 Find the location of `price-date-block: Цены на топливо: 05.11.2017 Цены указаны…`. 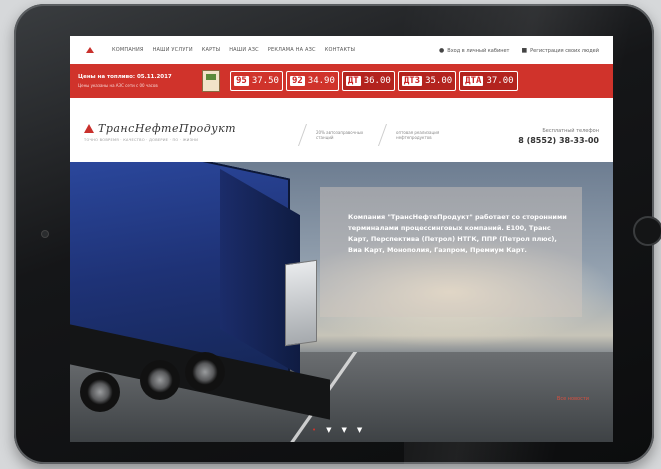

price-date-block: Цены на топливо: 05.11.2017 Цены указаны… is located at coordinates (133, 81).